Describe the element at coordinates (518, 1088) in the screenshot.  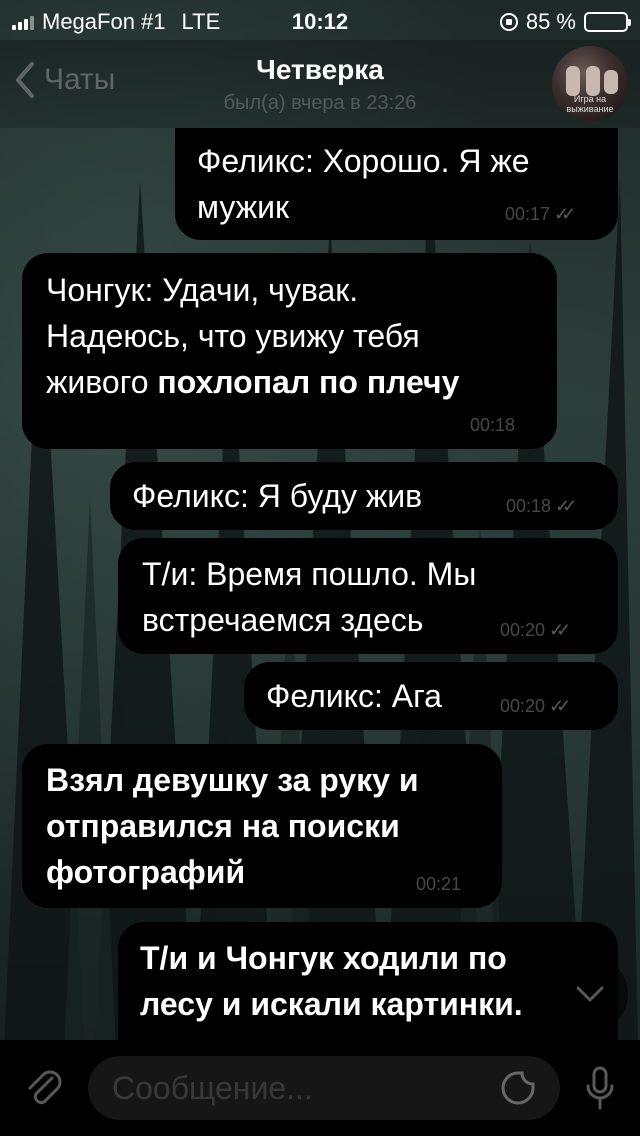
I see `sticker-icon` at that location.